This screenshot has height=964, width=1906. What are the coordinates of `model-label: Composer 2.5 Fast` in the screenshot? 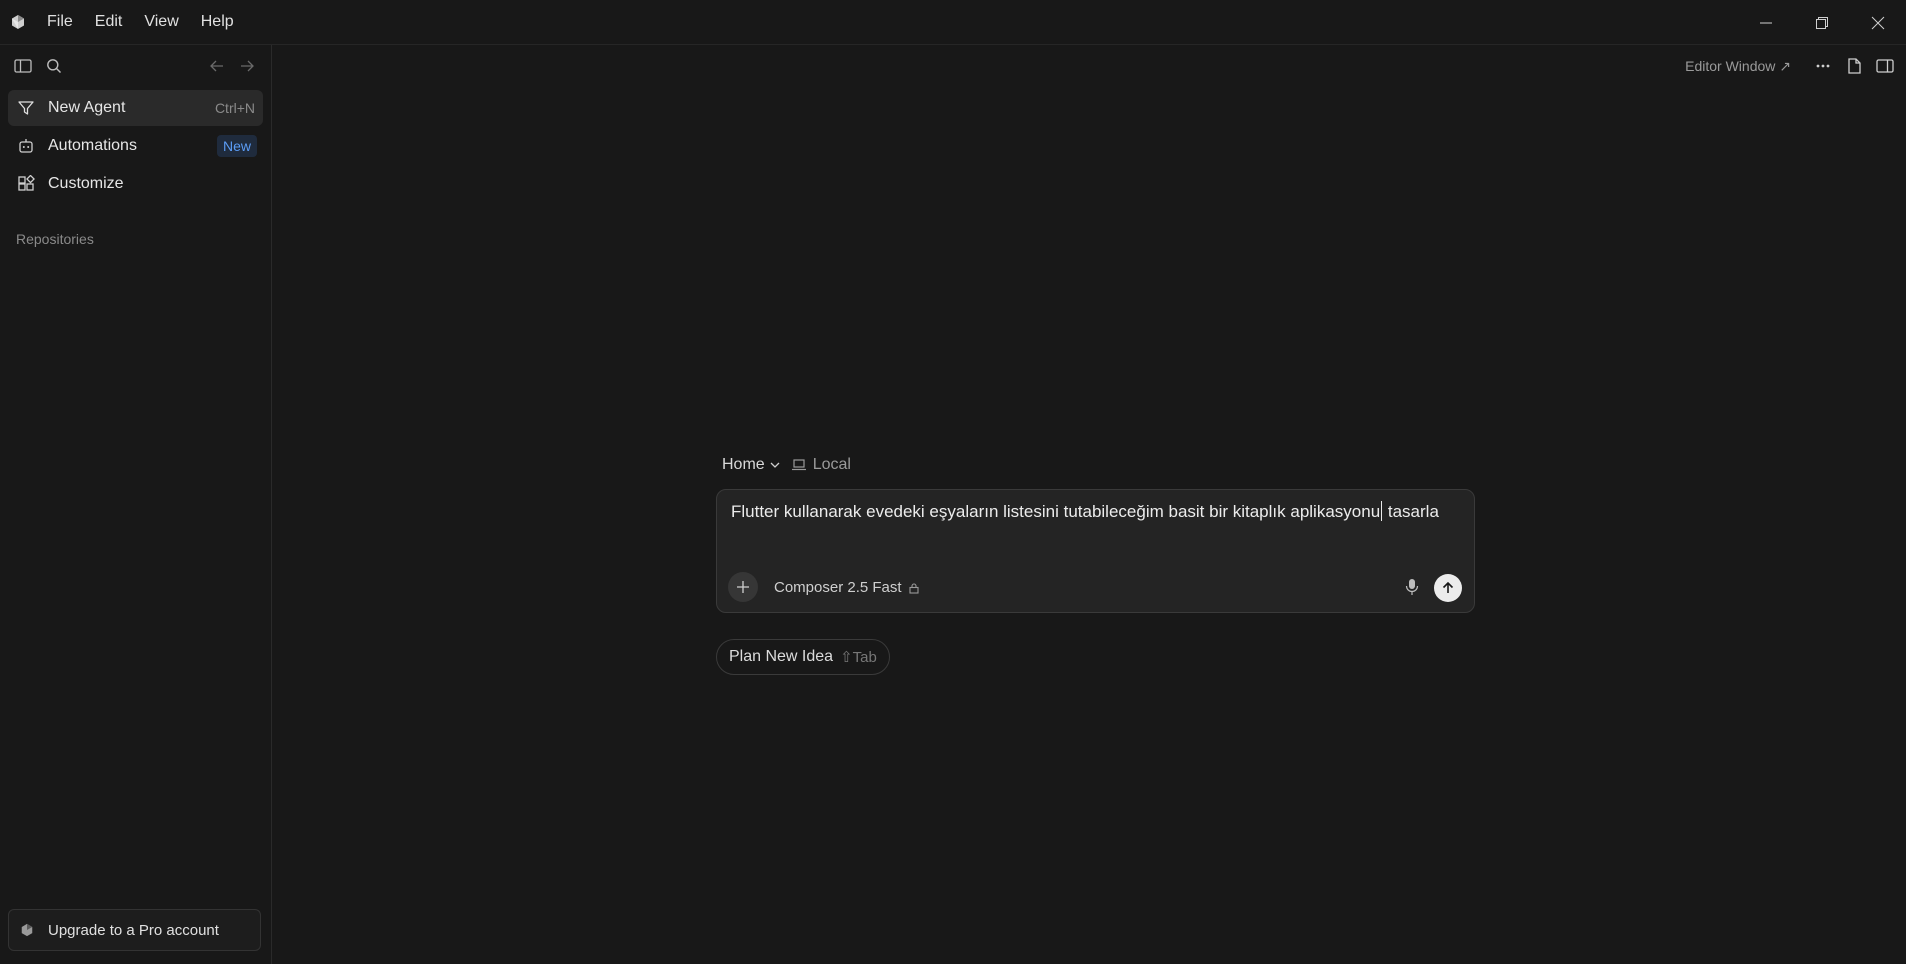 It's located at (838, 587).